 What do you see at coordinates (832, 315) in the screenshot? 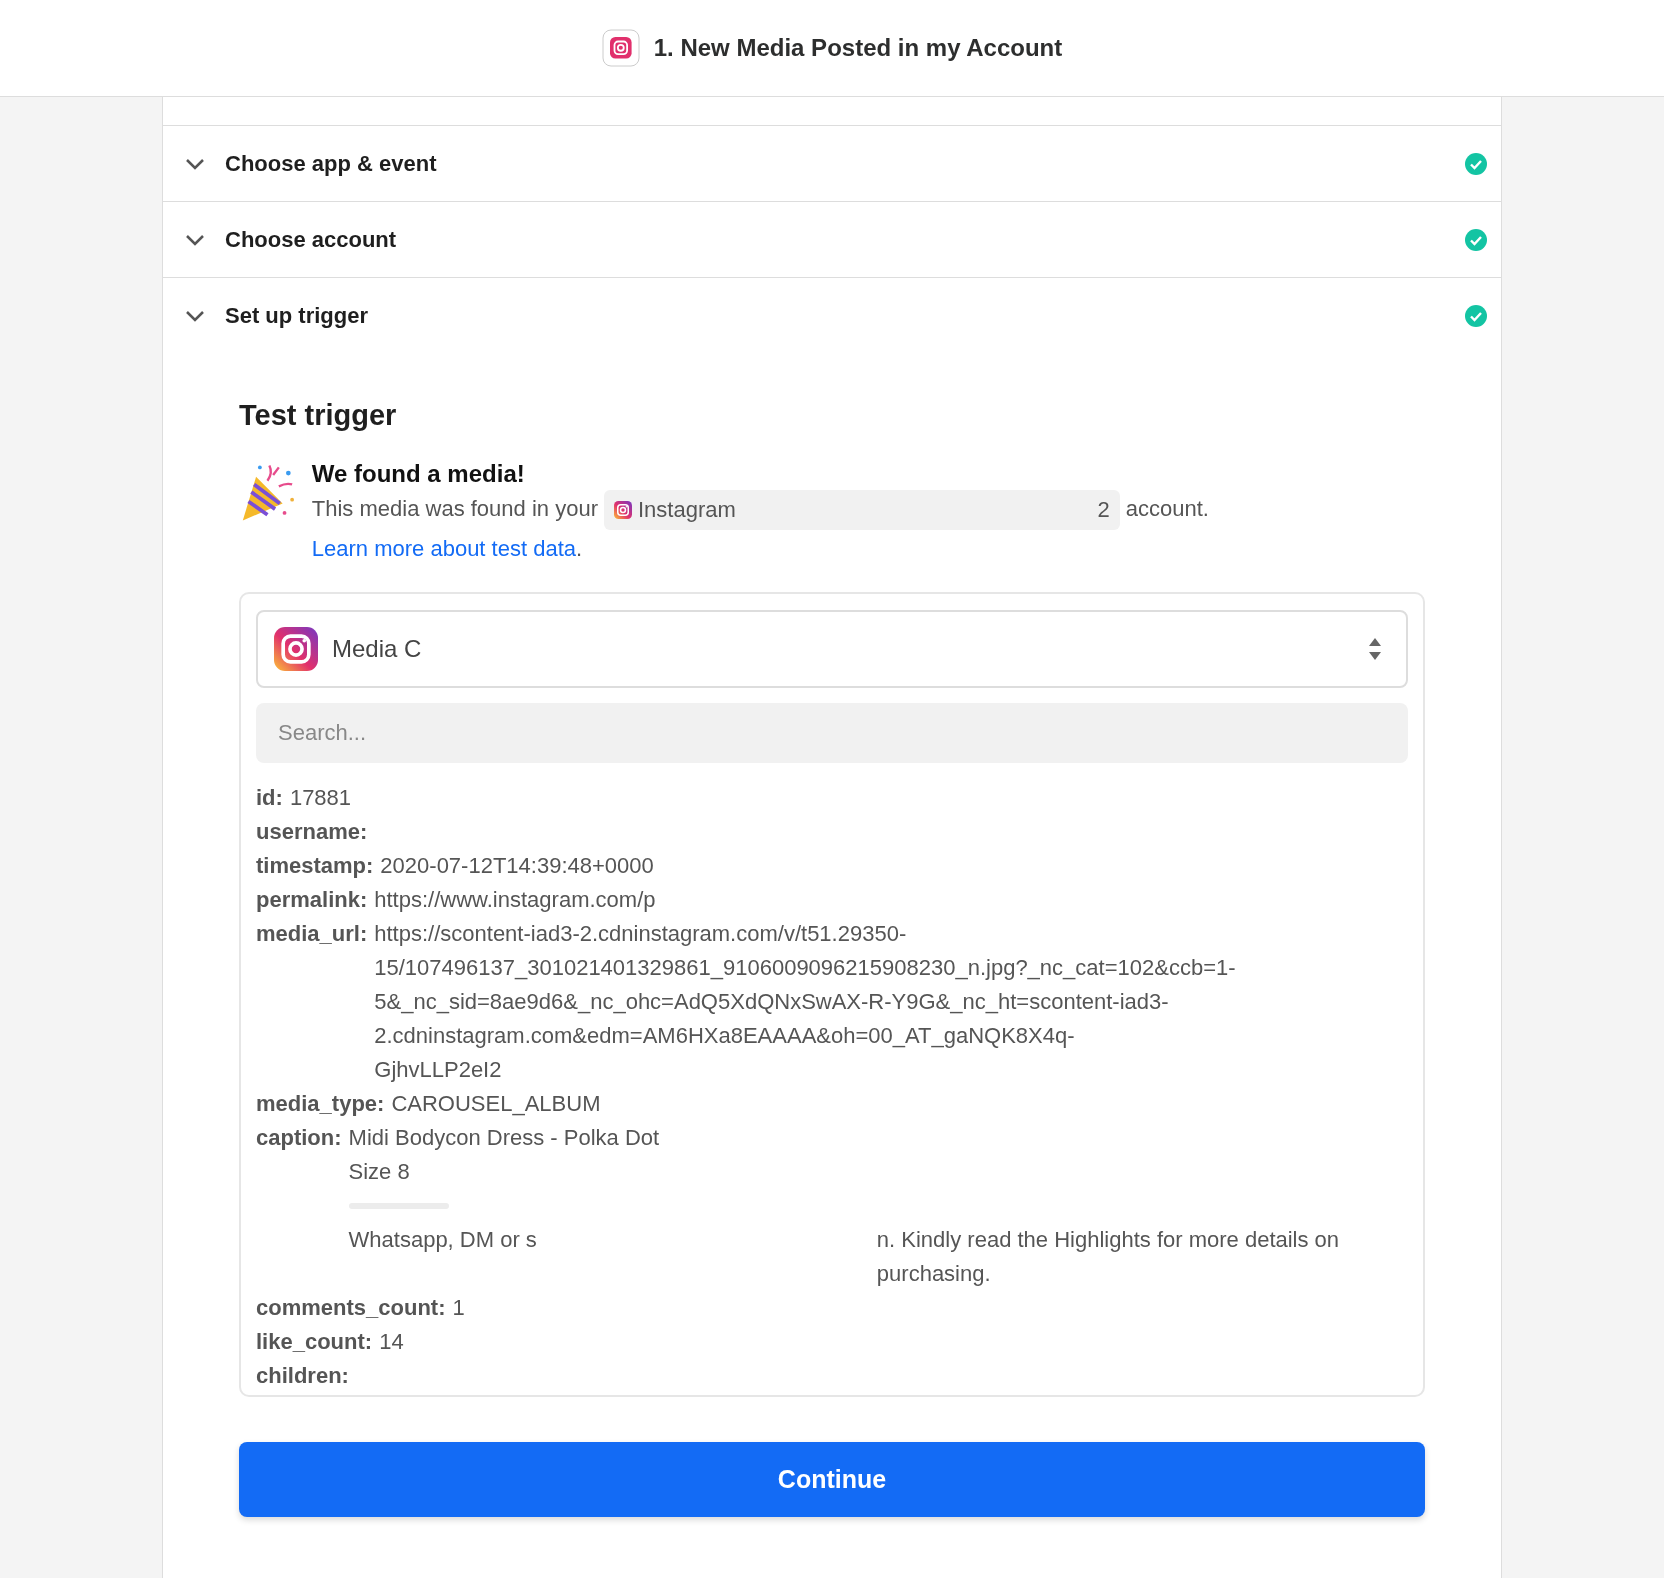
I see `step-row: Set up trigger` at bounding box center [832, 315].